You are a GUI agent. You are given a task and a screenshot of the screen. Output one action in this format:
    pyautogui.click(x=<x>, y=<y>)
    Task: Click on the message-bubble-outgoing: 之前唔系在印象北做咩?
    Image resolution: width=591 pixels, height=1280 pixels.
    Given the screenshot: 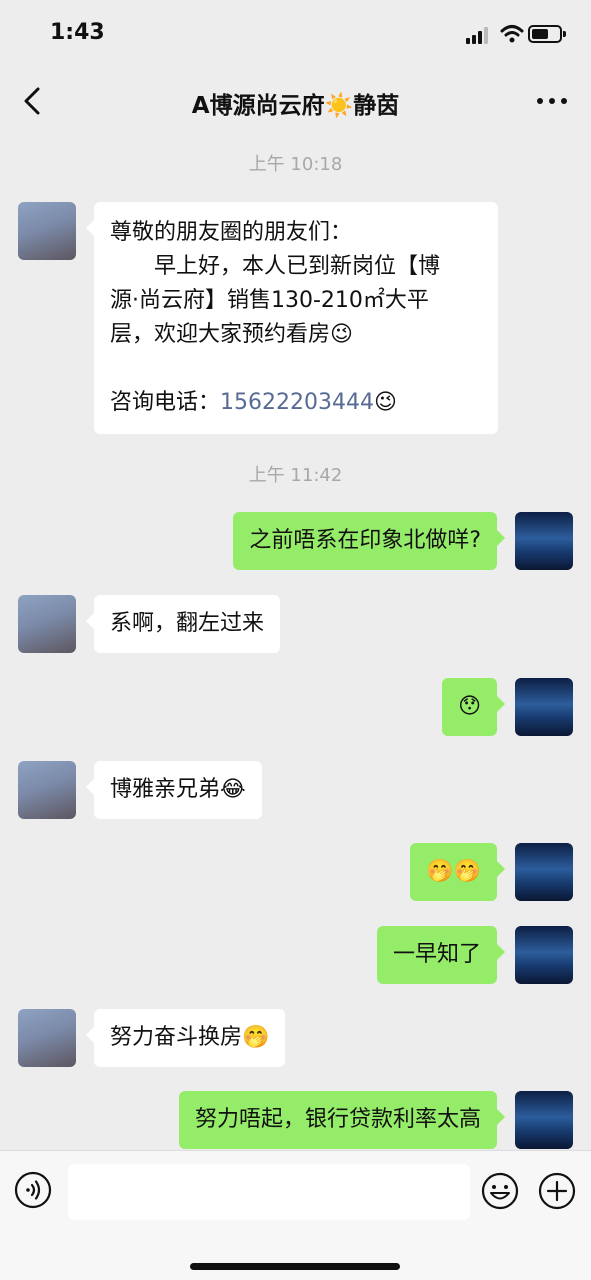 What is the action you would take?
    pyautogui.click(x=369, y=541)
    